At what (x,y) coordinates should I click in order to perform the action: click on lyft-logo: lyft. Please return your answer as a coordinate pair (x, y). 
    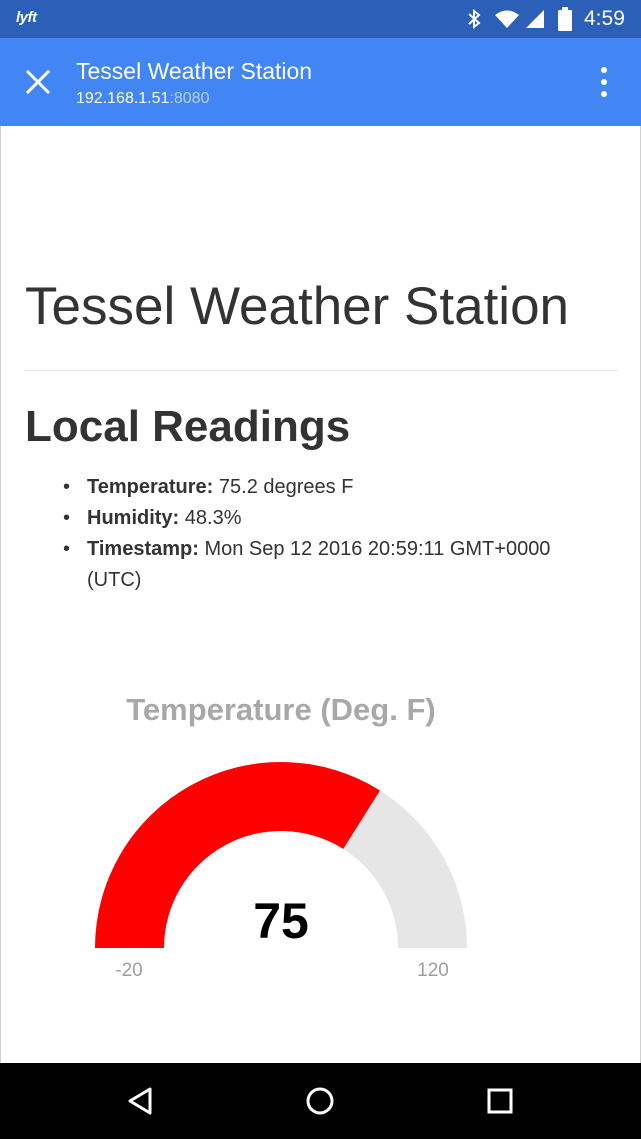
    Looking at the image, I should click on (26, 17).